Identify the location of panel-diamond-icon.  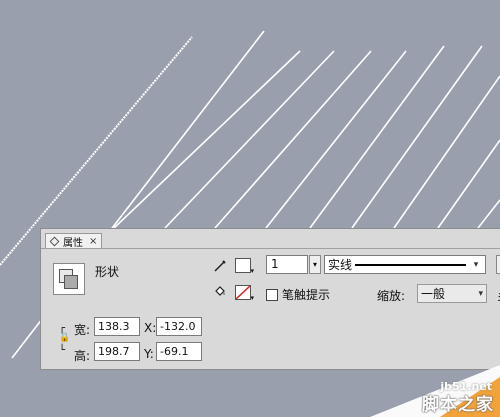
(54, 241).